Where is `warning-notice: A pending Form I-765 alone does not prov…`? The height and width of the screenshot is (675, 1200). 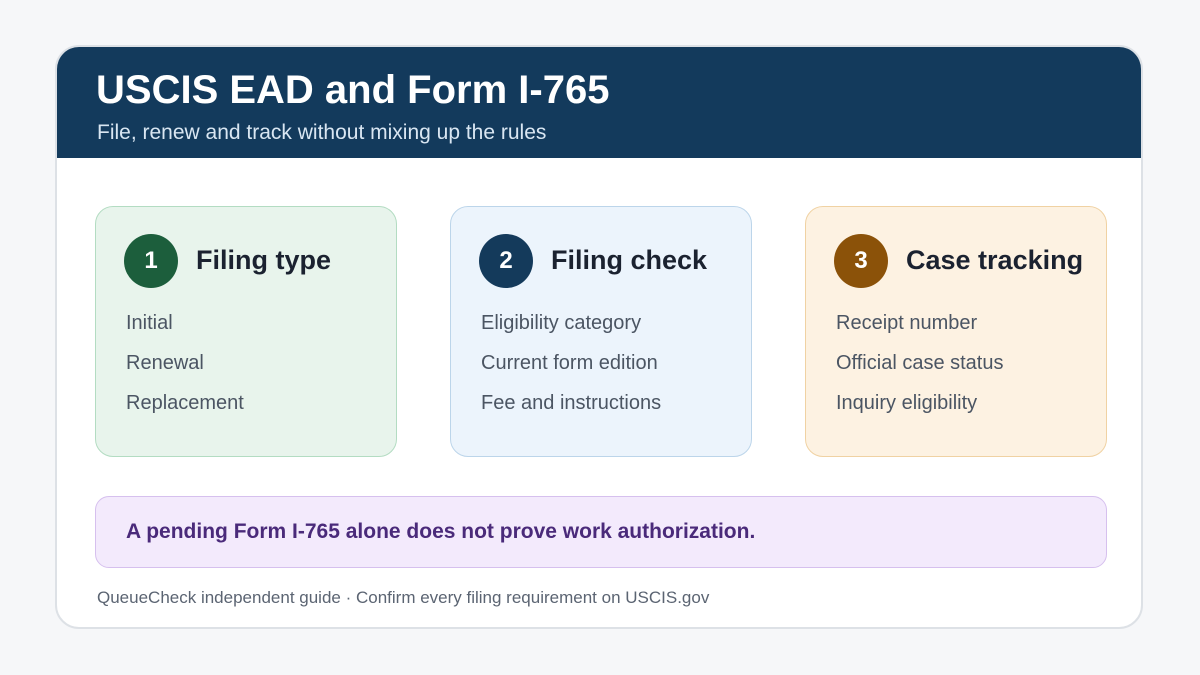 warning-notice: A pending Form I-765 alone does not prov… is located at coordinates (601, 532).